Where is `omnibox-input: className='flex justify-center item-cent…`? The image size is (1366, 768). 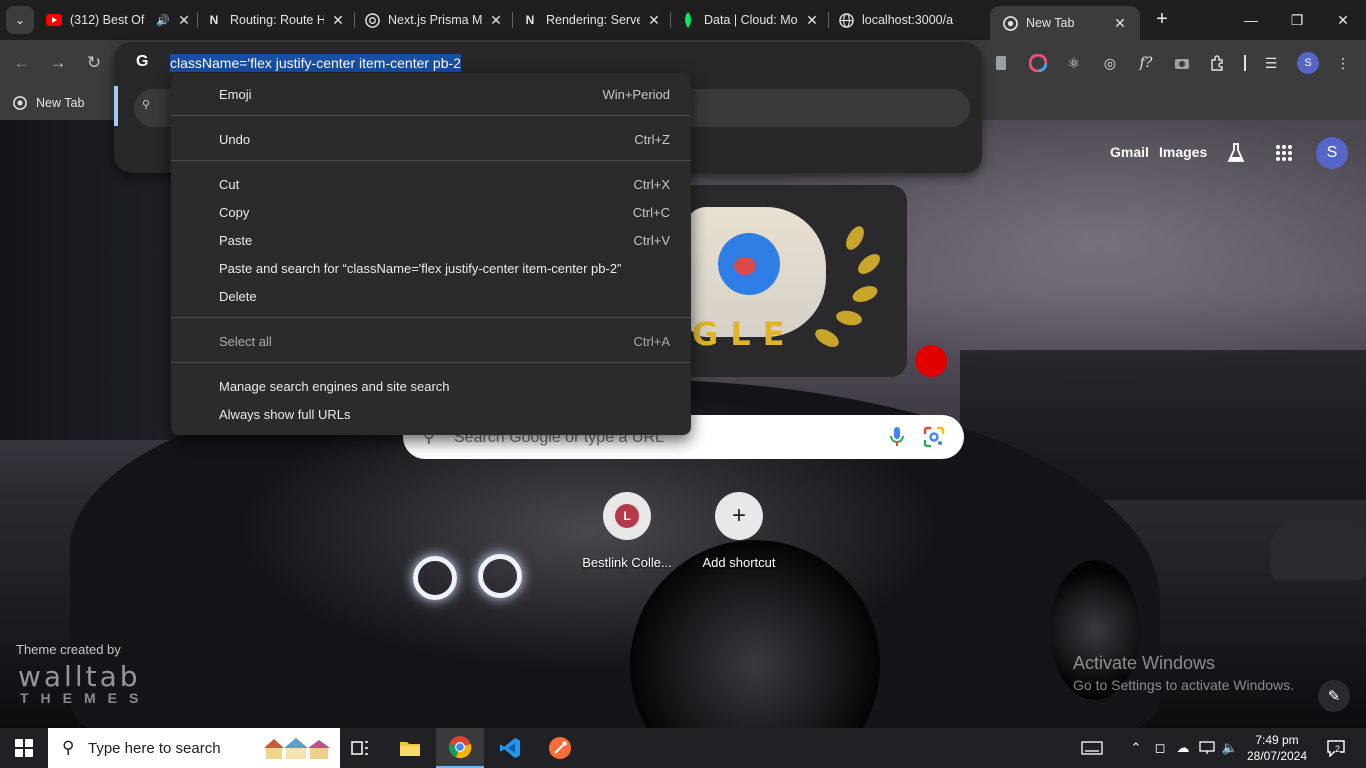 omnibox-input: className='flex justify-center item-cent… is located at coordinates (315, 63).